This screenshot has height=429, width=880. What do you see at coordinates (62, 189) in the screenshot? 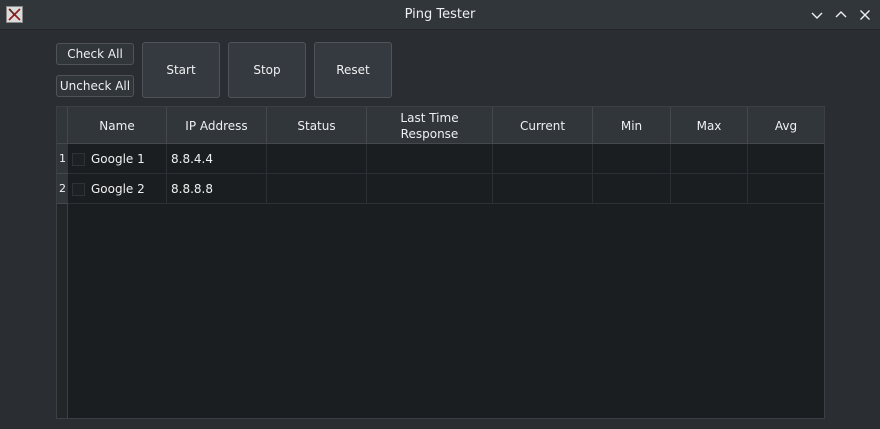
I see `row-number: 2` at bounding box center [62, 189].